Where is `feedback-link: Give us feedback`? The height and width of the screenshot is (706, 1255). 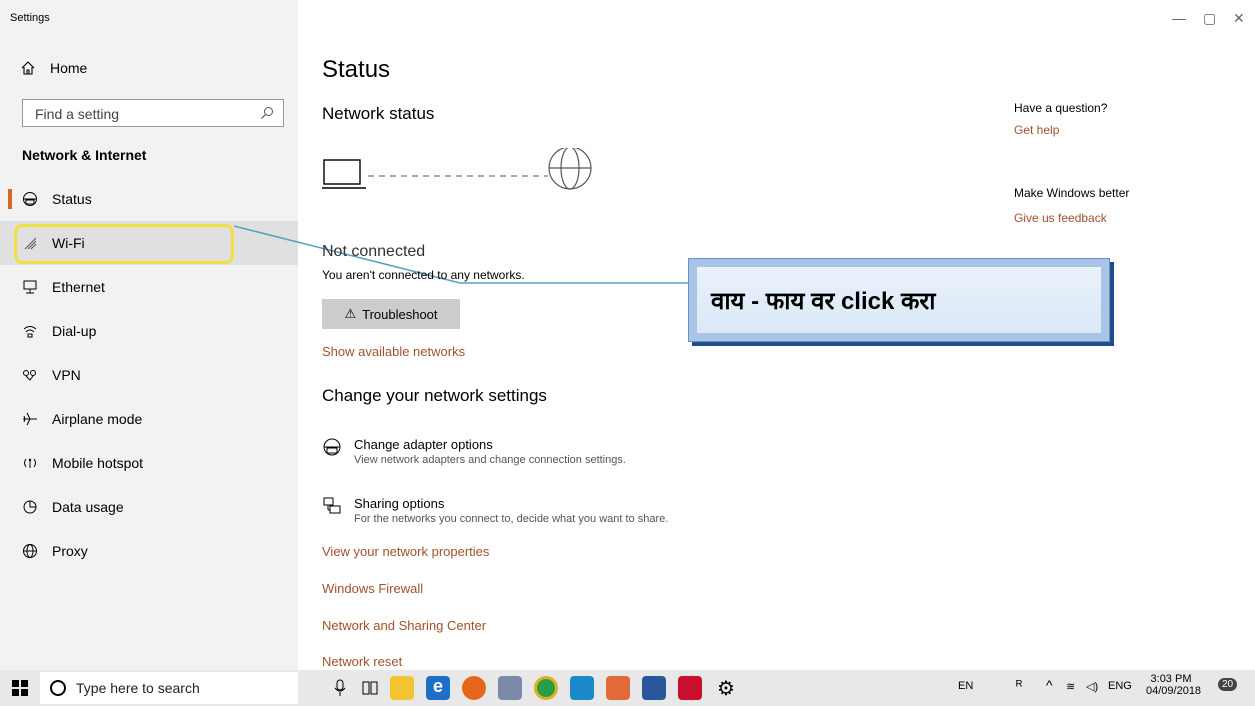
feedback-link: Give us feedback is located at coordinates (1060, 218).